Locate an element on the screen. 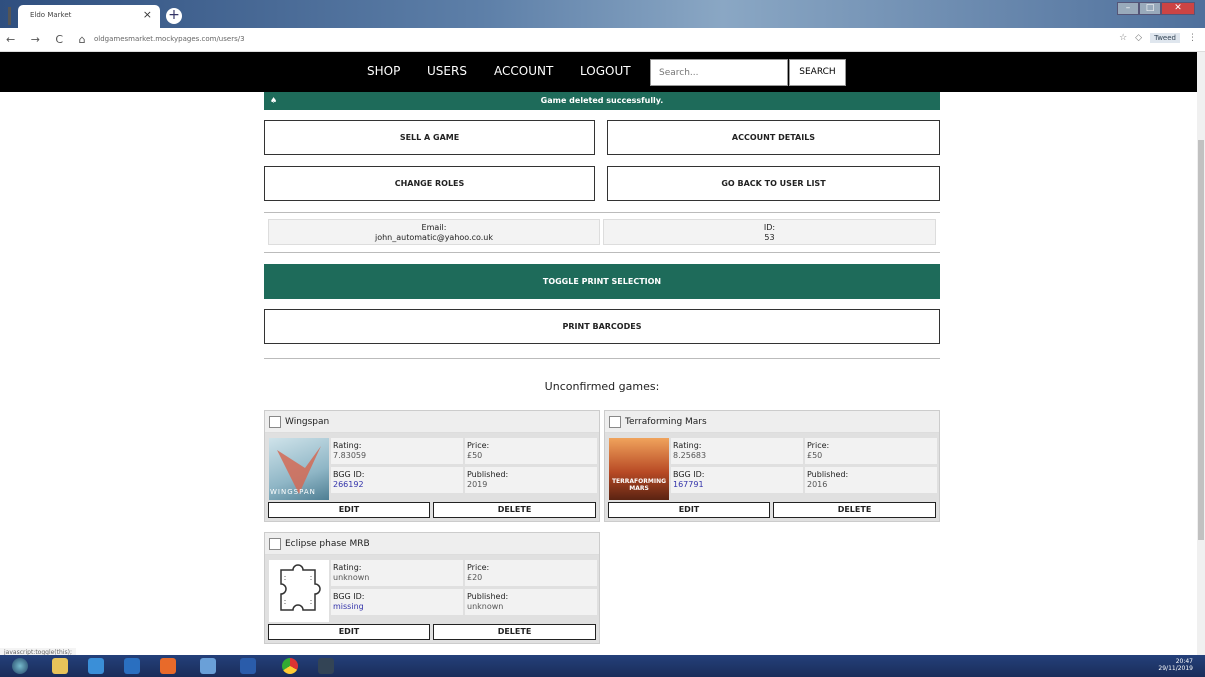 The image size is (1205, 677). star-icon: ☆ is located at coordinates (1123, 38).